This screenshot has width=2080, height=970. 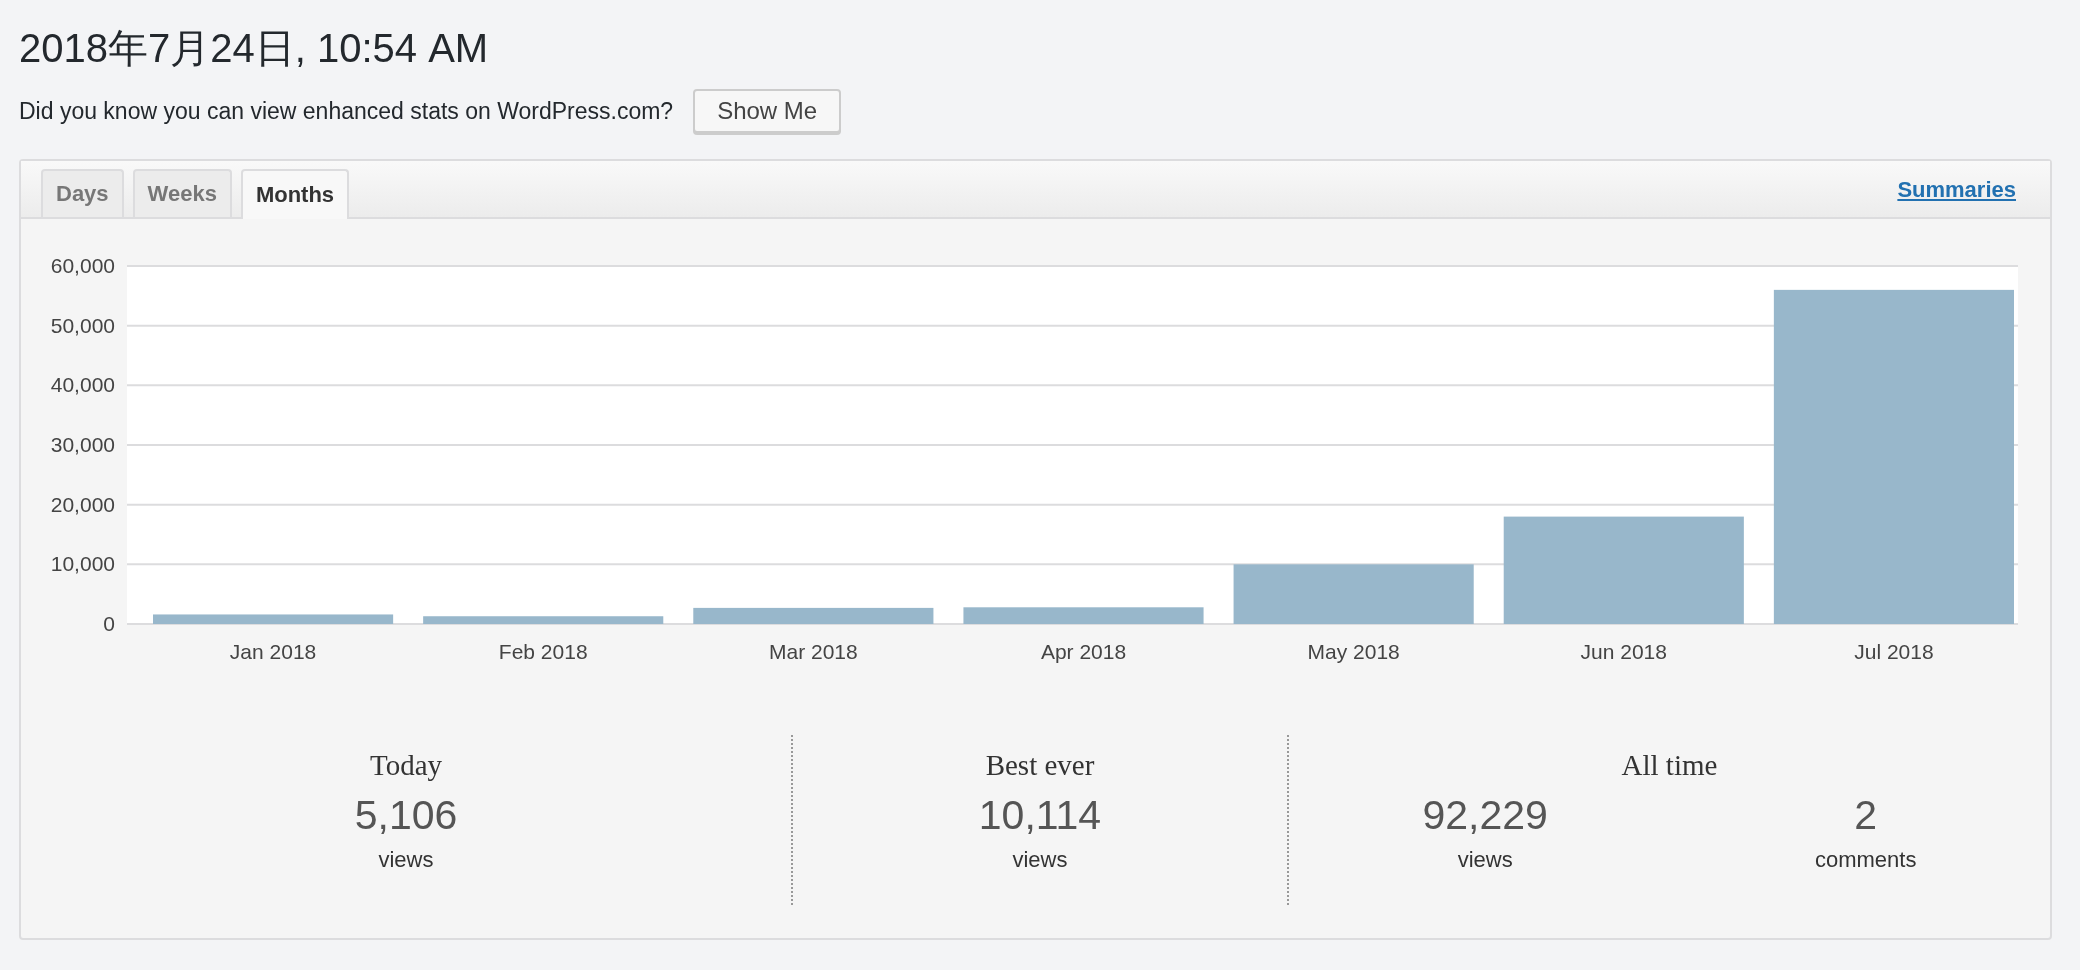 I want to click on summaries-link: Summaries, so click(x=1956, y=190).